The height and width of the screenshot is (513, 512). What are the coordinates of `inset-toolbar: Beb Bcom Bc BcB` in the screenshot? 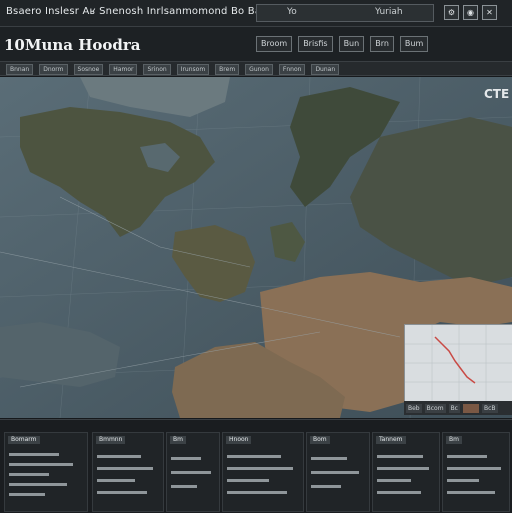 It's located at (458, 408).